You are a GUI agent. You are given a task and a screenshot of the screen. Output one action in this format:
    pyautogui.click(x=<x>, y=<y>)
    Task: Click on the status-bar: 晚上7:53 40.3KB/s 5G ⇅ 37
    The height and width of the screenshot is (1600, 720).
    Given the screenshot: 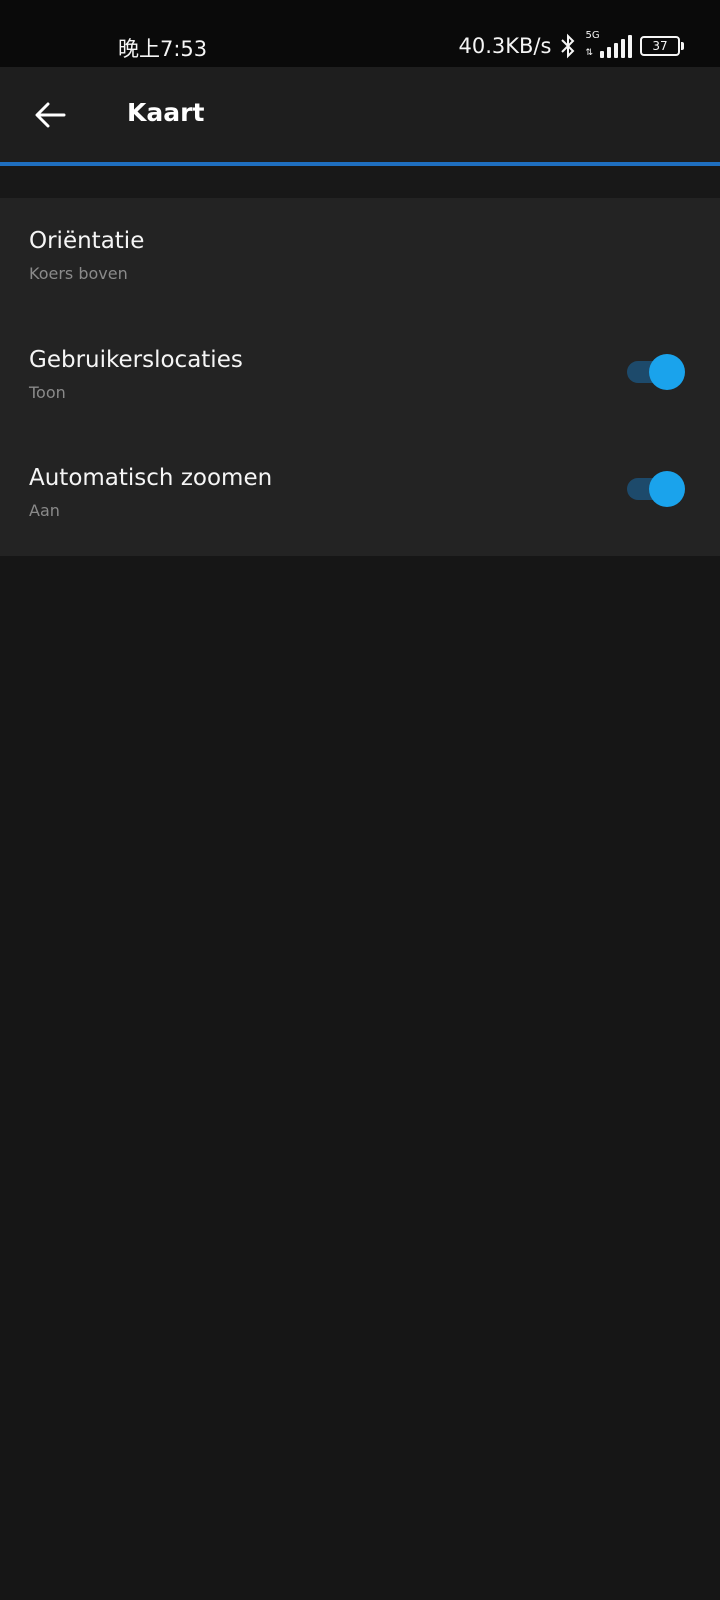 What is the action you would take?
    pyautogui.click(x=360, y=33)
    